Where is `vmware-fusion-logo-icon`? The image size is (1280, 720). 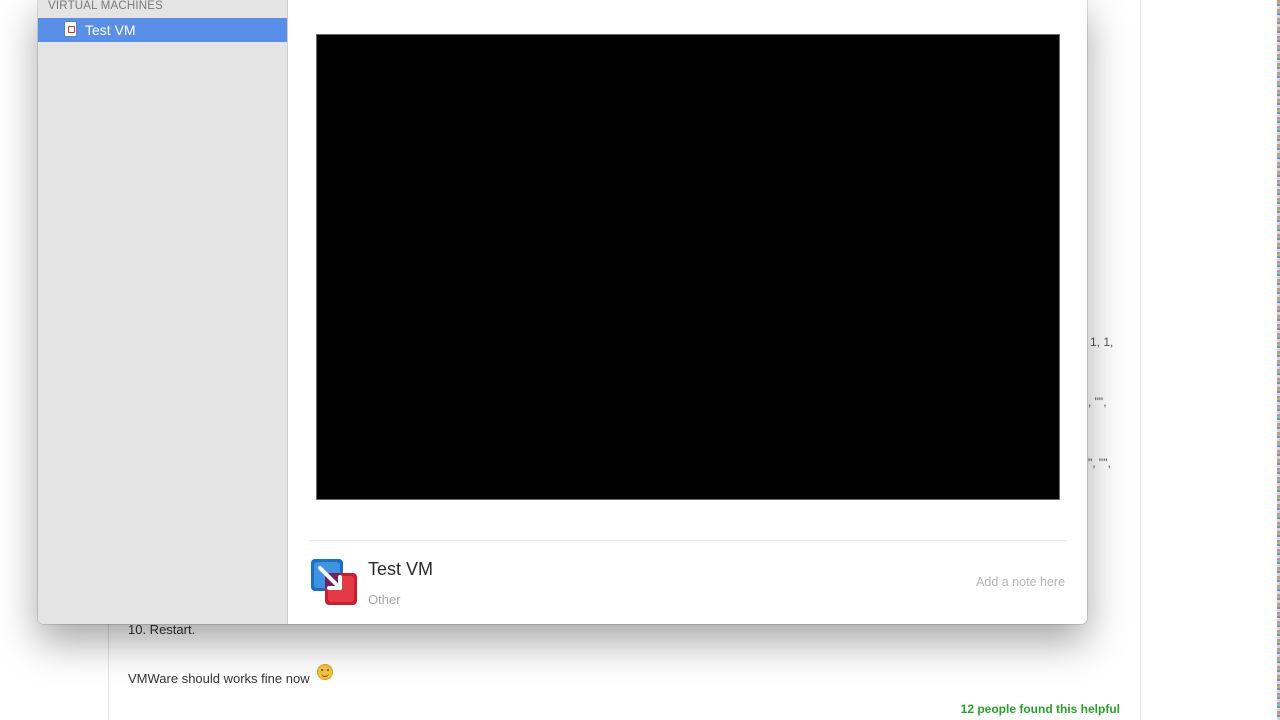
vmware-fusion-logo-icon is located at coordinates (334, 582).